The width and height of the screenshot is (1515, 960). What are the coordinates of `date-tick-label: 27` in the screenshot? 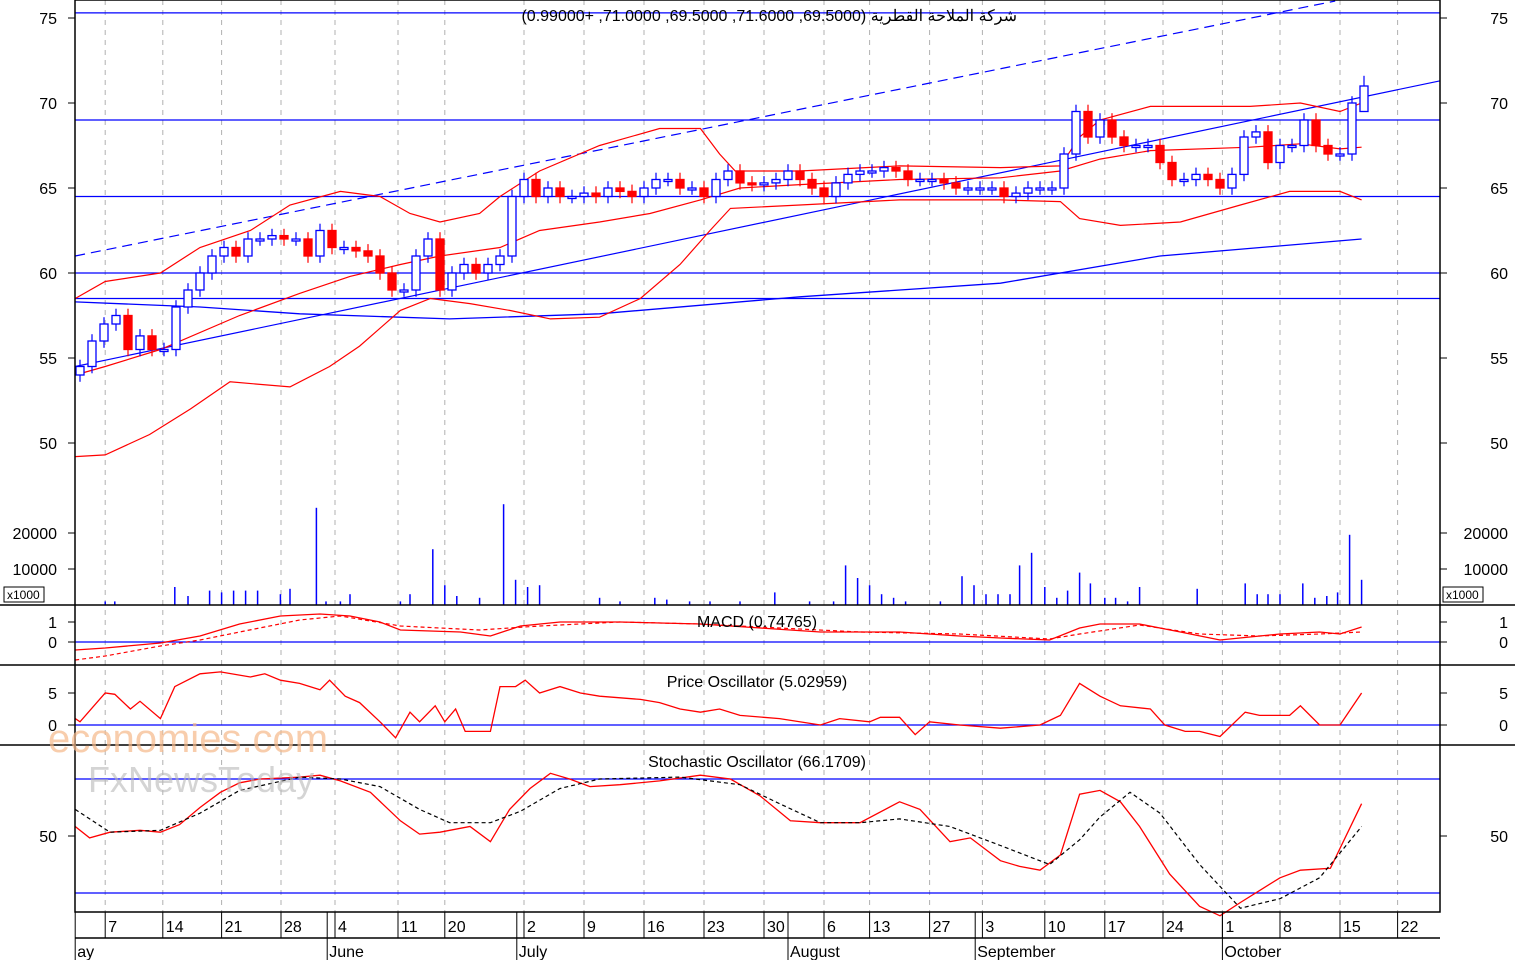 It's located at (942, 927).